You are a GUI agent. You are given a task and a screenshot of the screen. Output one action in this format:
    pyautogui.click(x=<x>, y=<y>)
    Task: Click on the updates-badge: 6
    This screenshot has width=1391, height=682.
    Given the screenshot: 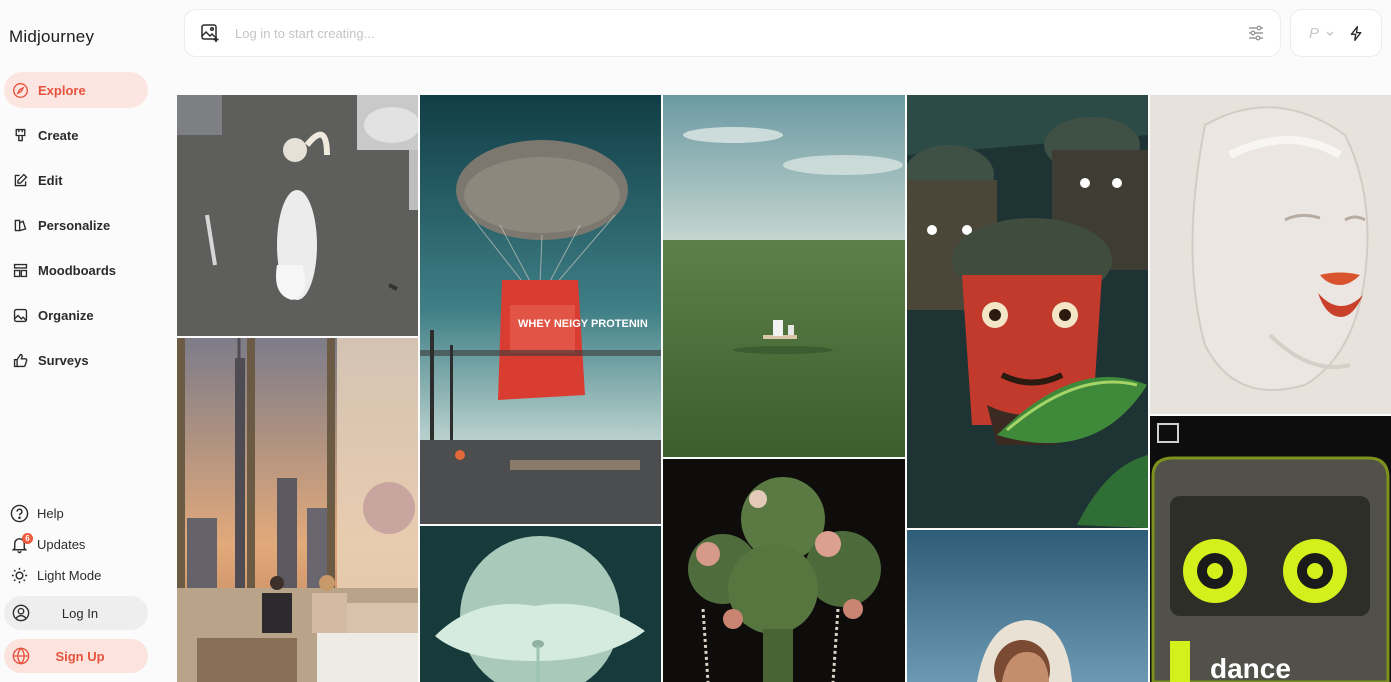 What is the action you would take?
    pyautogui.click(x=27, y=538)
    